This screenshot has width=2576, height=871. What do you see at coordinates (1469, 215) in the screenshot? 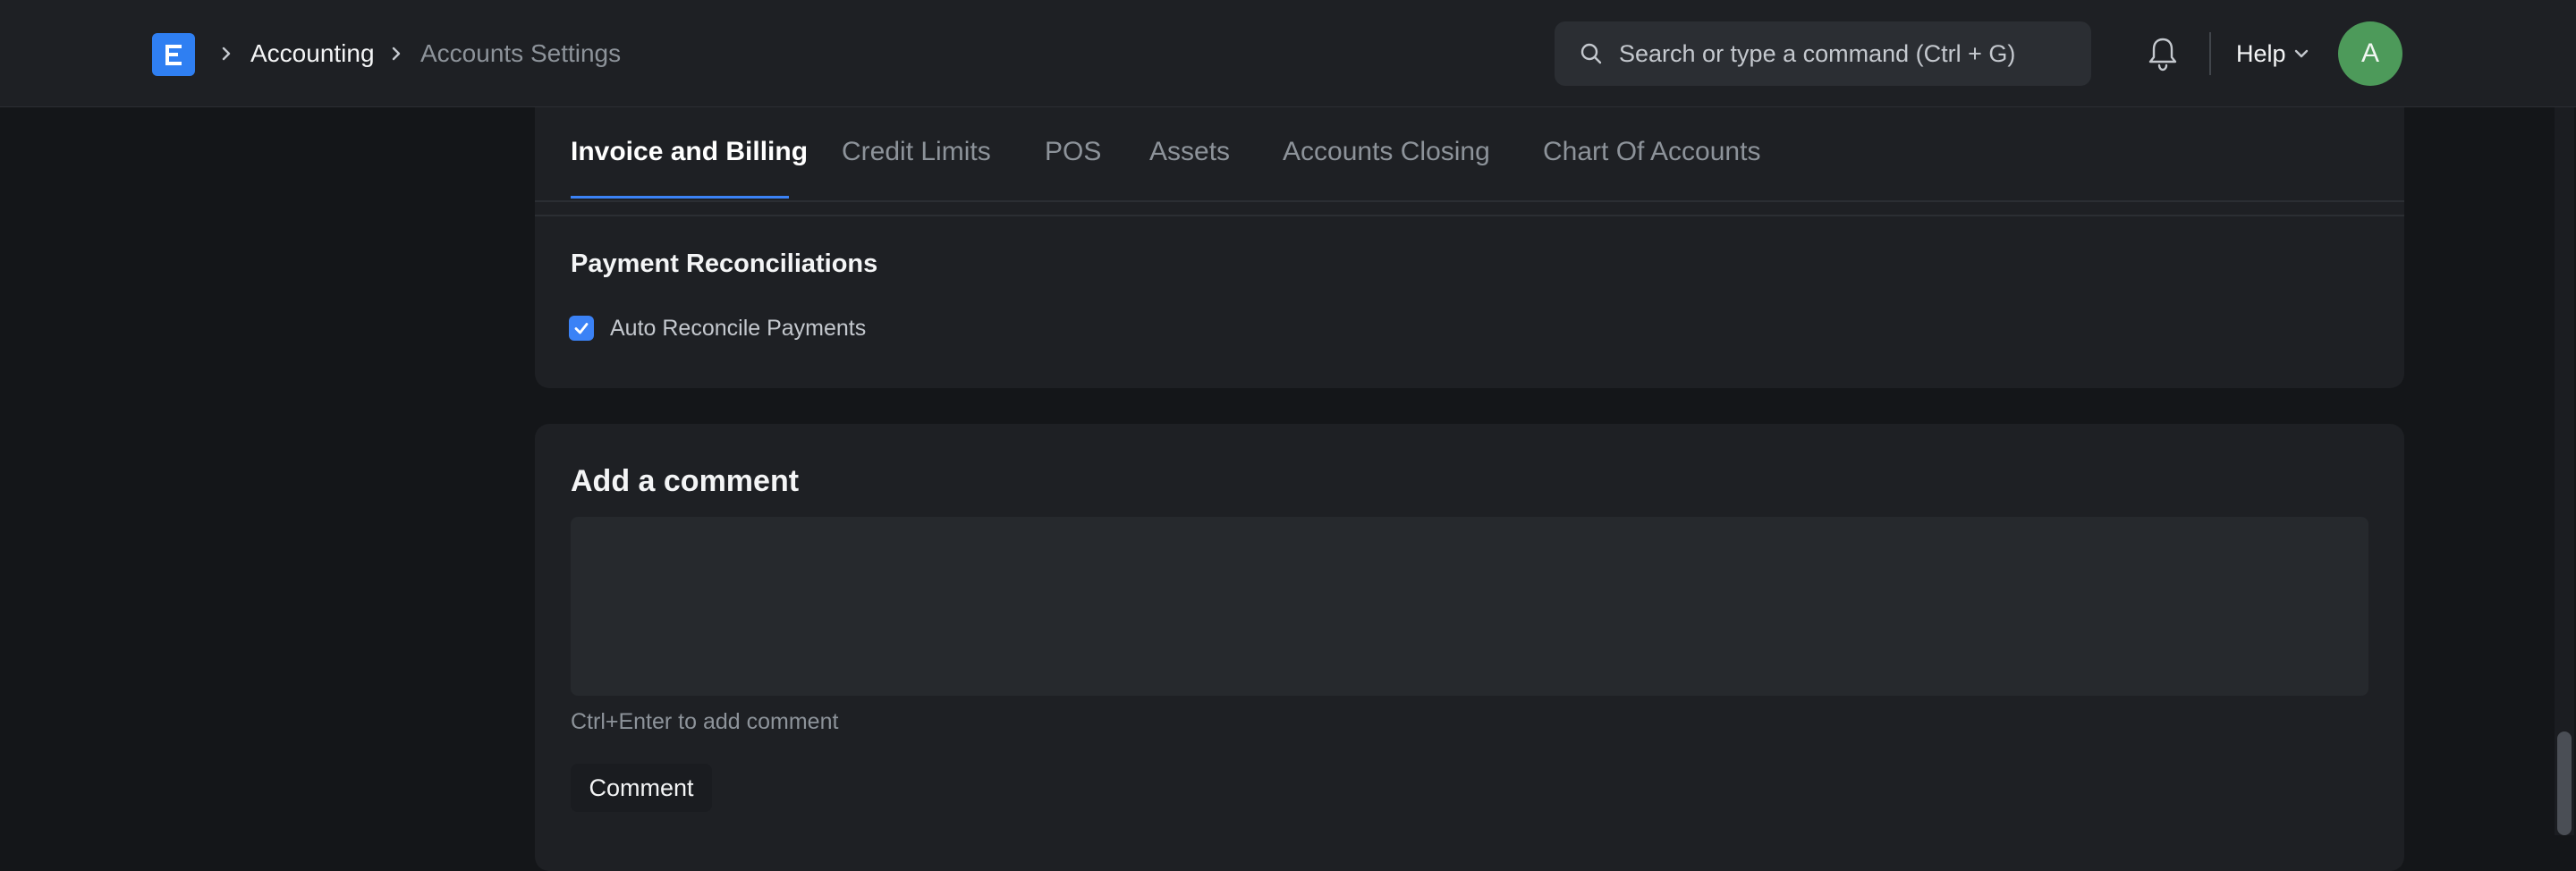
I see `section-divider` at bounding box center [1469, 215].